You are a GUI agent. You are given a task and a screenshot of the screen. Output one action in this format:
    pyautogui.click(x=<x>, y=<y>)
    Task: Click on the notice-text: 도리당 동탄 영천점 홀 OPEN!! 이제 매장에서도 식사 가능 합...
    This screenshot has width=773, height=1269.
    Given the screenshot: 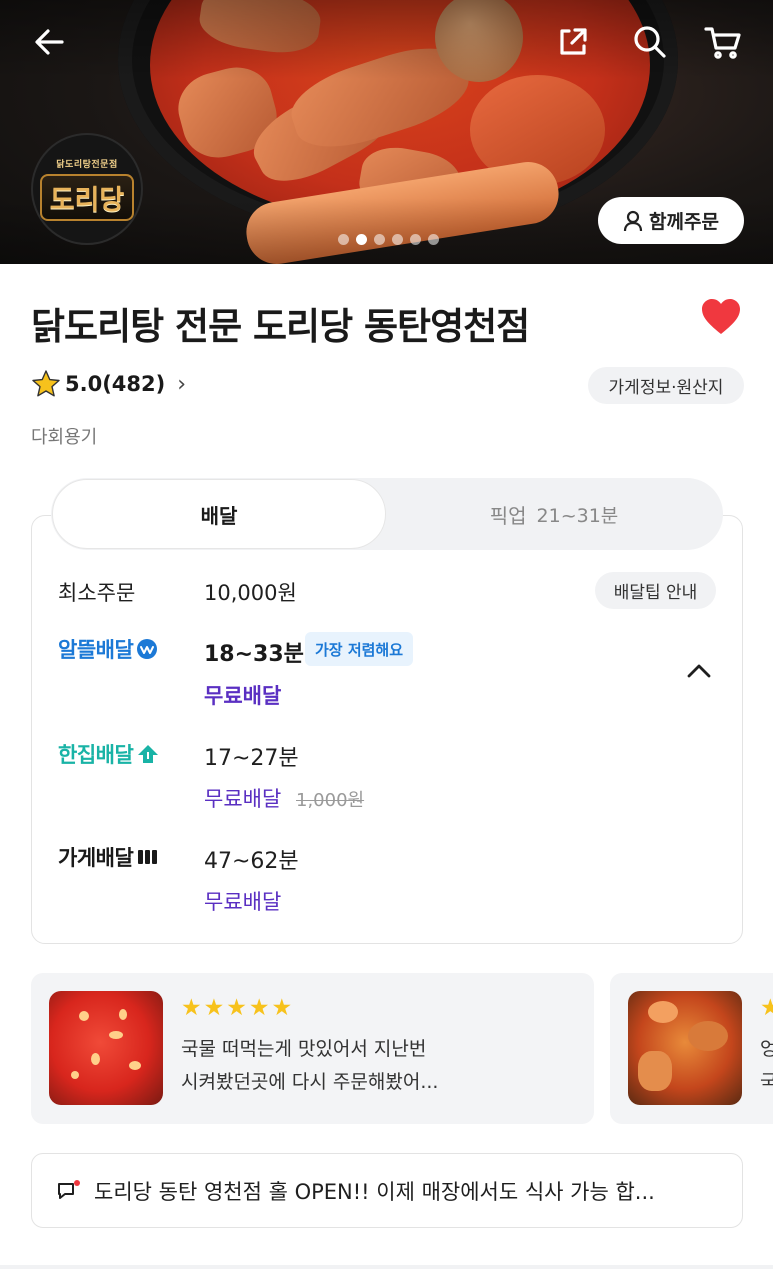 What is the action you would take?
    pyautogui.click(x=374, y=1191)
    